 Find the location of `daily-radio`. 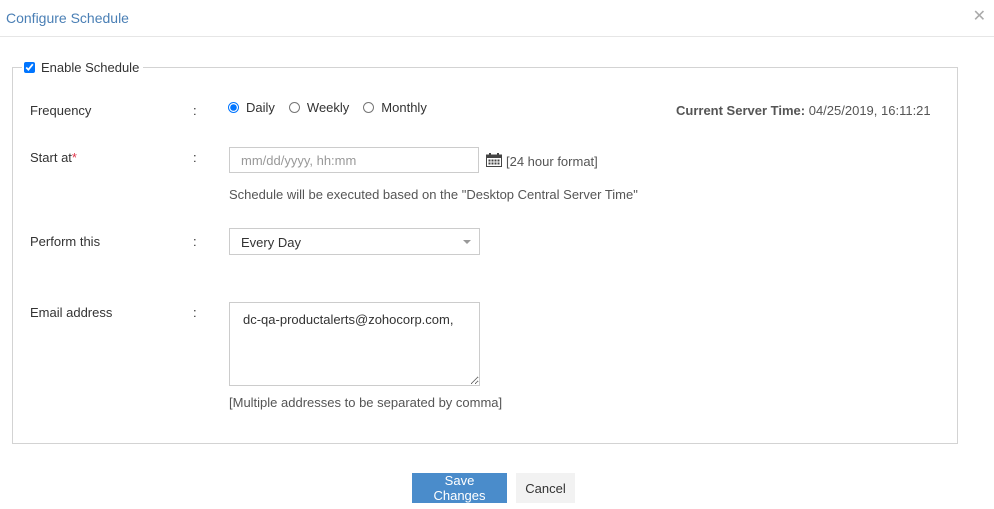

daily-radio is located at coordinates (233, 107).